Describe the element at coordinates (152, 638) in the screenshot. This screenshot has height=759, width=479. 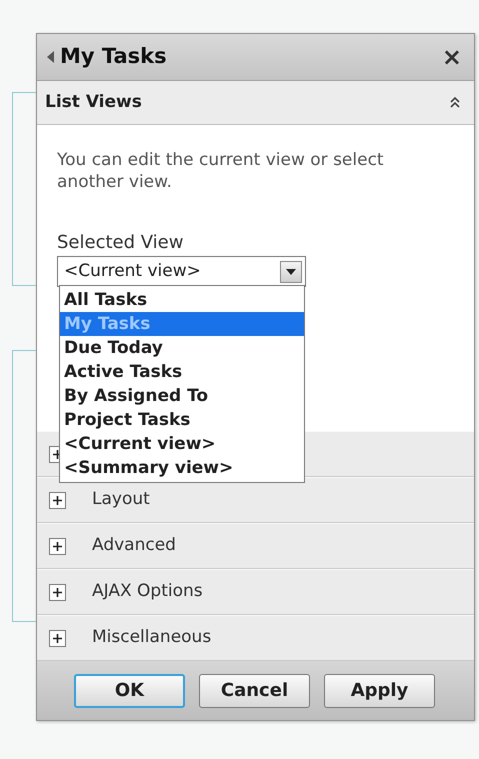
I see `section-title: Miscellaneous` at that location.